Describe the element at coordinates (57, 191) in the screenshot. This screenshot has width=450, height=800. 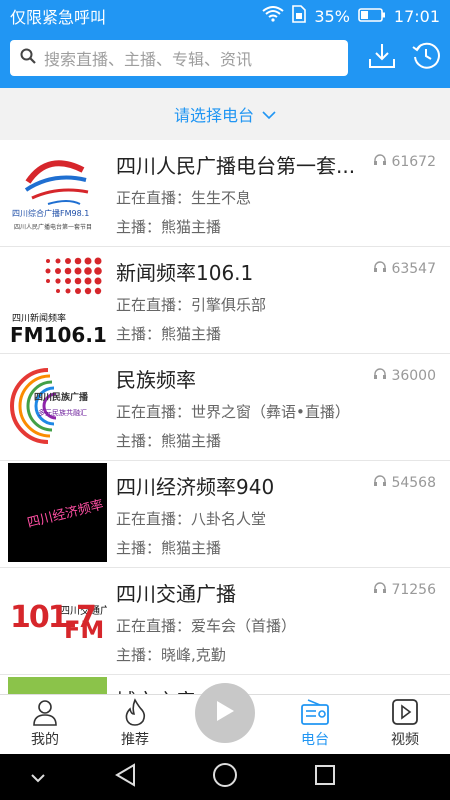
I see `station-logo-sichuan-general: 四川综合广播FM98.1 四川人民广播电台第一套节目` at that location.